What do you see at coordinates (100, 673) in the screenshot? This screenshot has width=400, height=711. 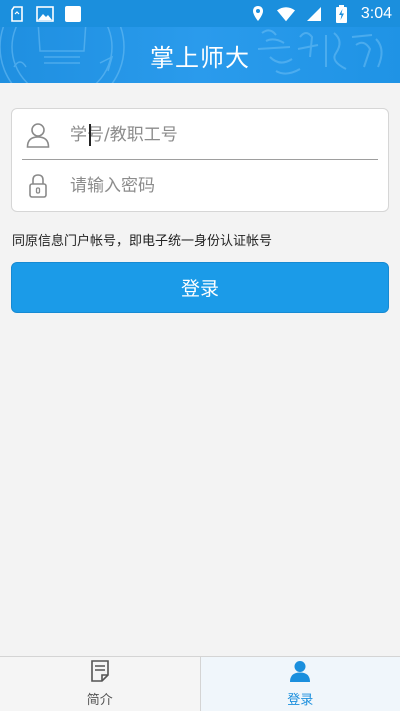 I see `document-icon` at bounding box center [100, 673].